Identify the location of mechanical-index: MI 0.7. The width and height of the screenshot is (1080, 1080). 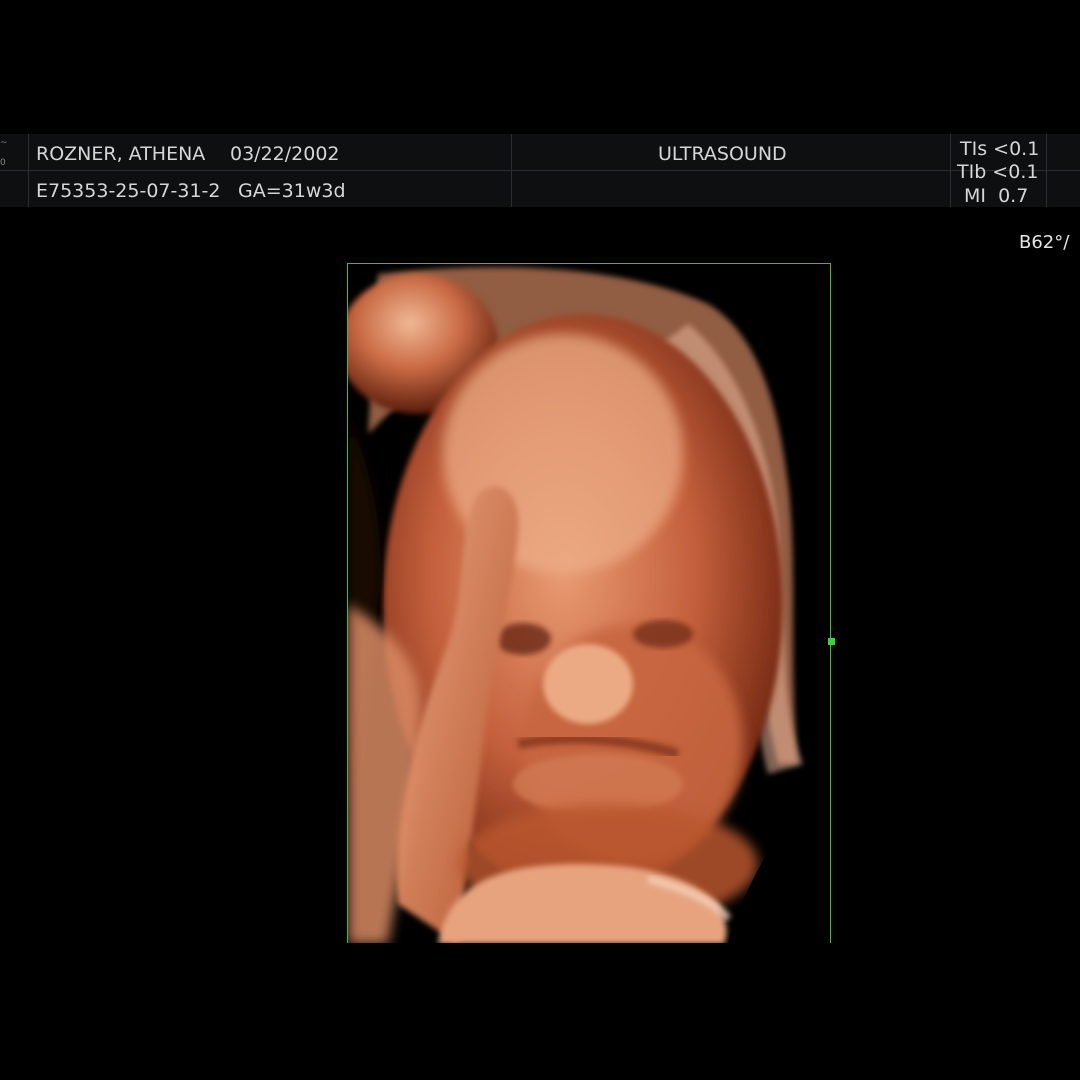
(996, 196).